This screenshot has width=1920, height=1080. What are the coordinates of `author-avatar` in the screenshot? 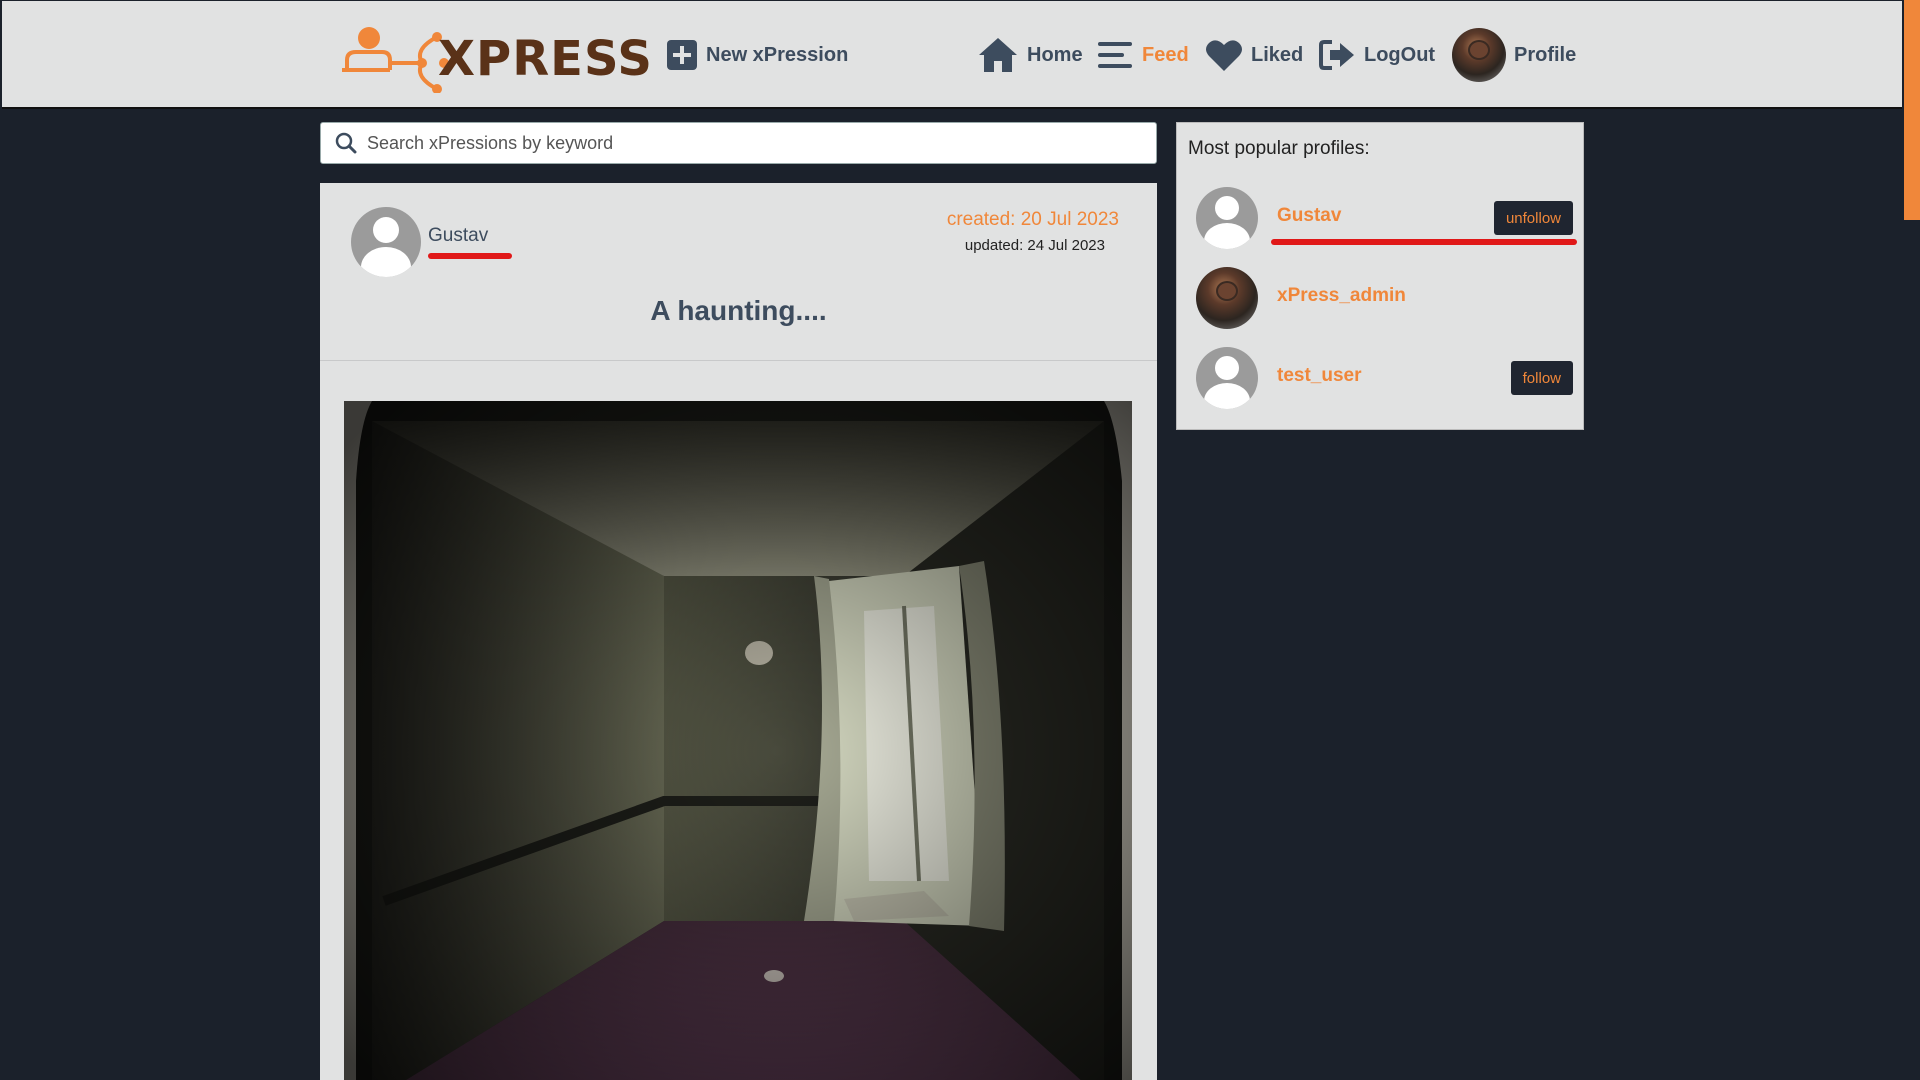 It's located at (386, 242).